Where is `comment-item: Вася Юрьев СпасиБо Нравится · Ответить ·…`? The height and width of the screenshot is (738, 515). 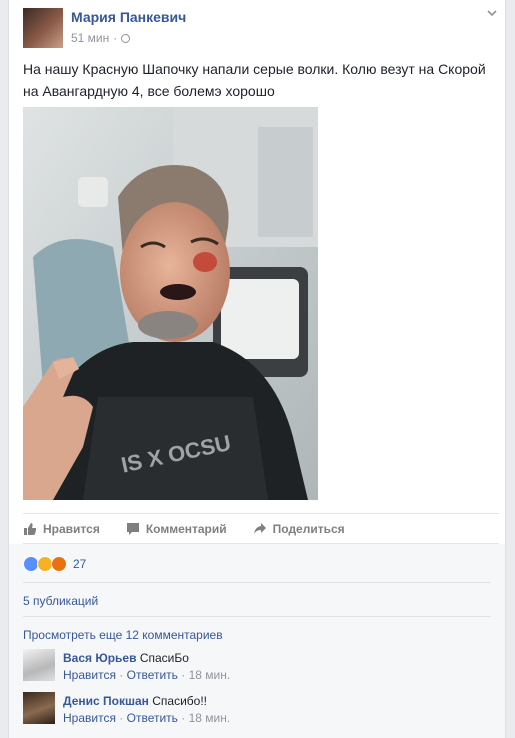
comment-item: Вася Юрьев СпасиБо Нравится · Ответить ·… is located at coordinates (258, 666).